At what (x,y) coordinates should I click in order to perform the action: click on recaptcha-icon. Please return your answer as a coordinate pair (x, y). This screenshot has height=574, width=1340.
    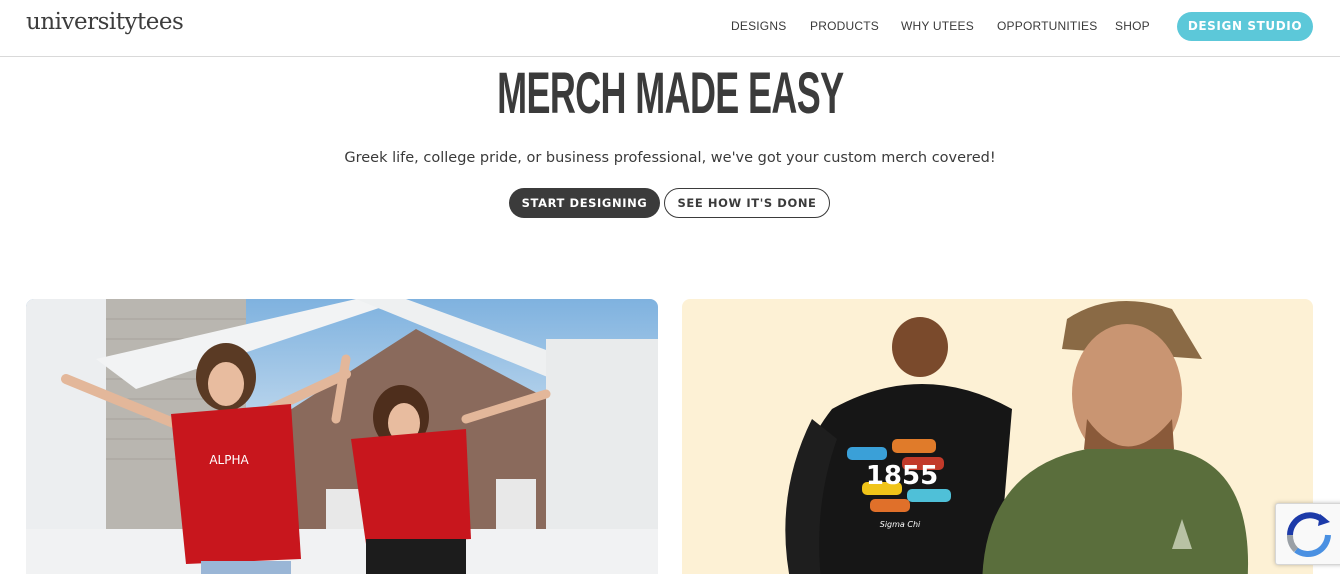
    Looking at the image, I should click on (1309, 534).